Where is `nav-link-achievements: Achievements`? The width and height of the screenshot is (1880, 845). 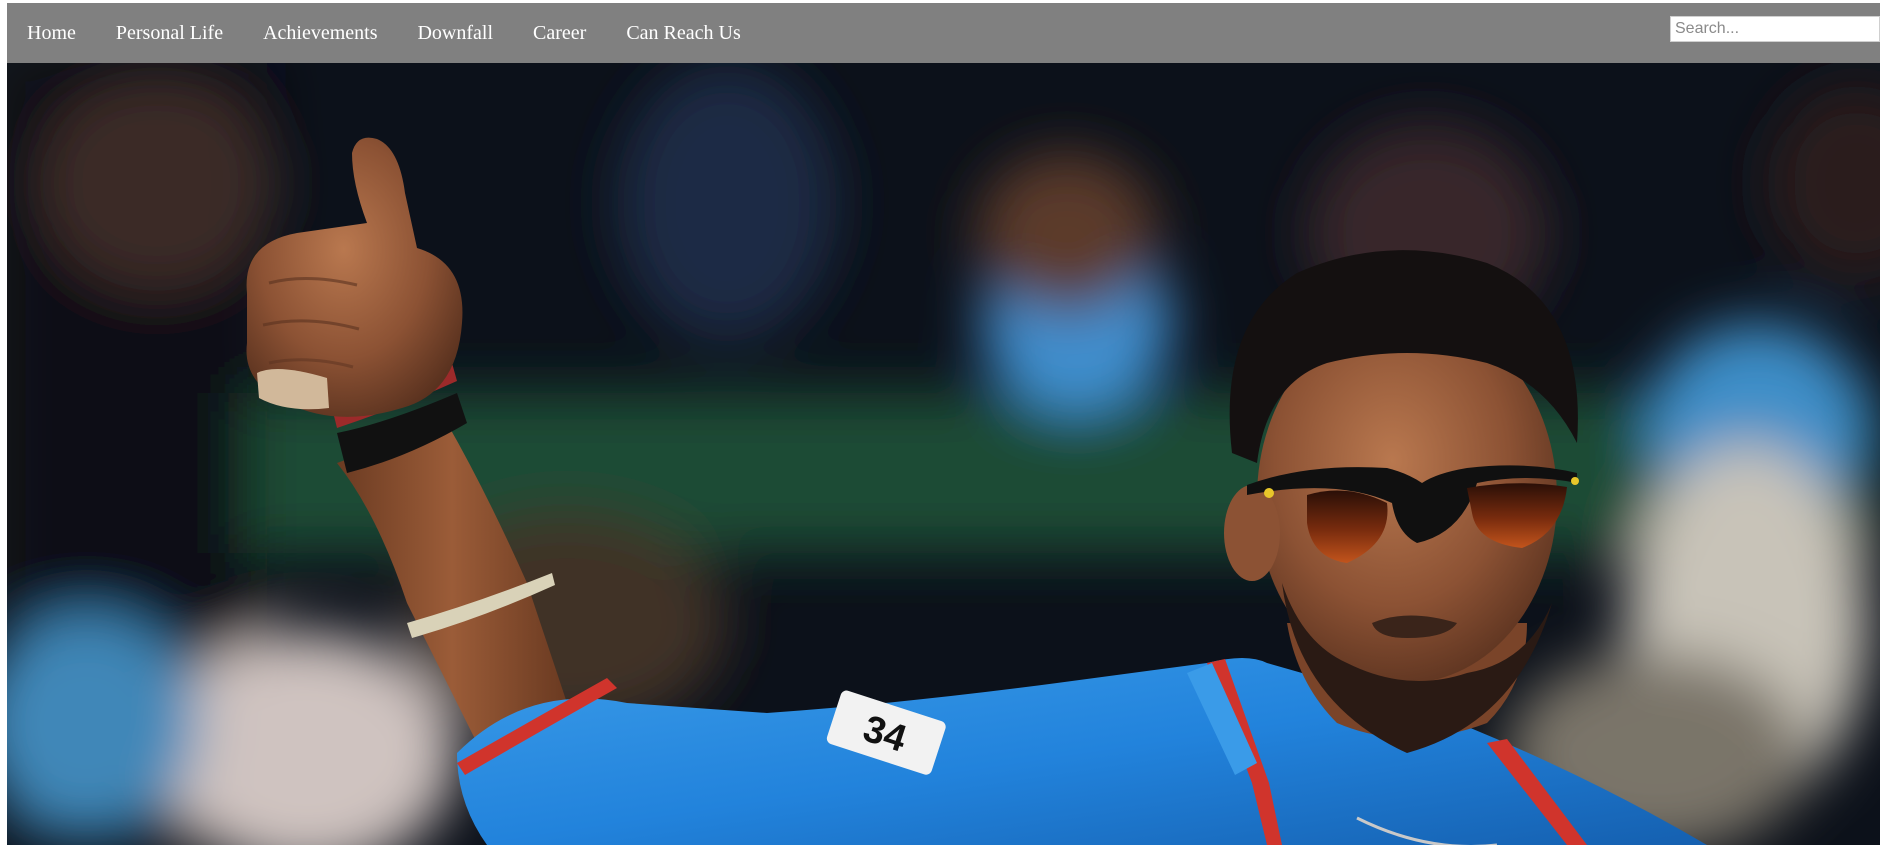
nav-link-achievements: Achievements is located at coordinates (320, 33).